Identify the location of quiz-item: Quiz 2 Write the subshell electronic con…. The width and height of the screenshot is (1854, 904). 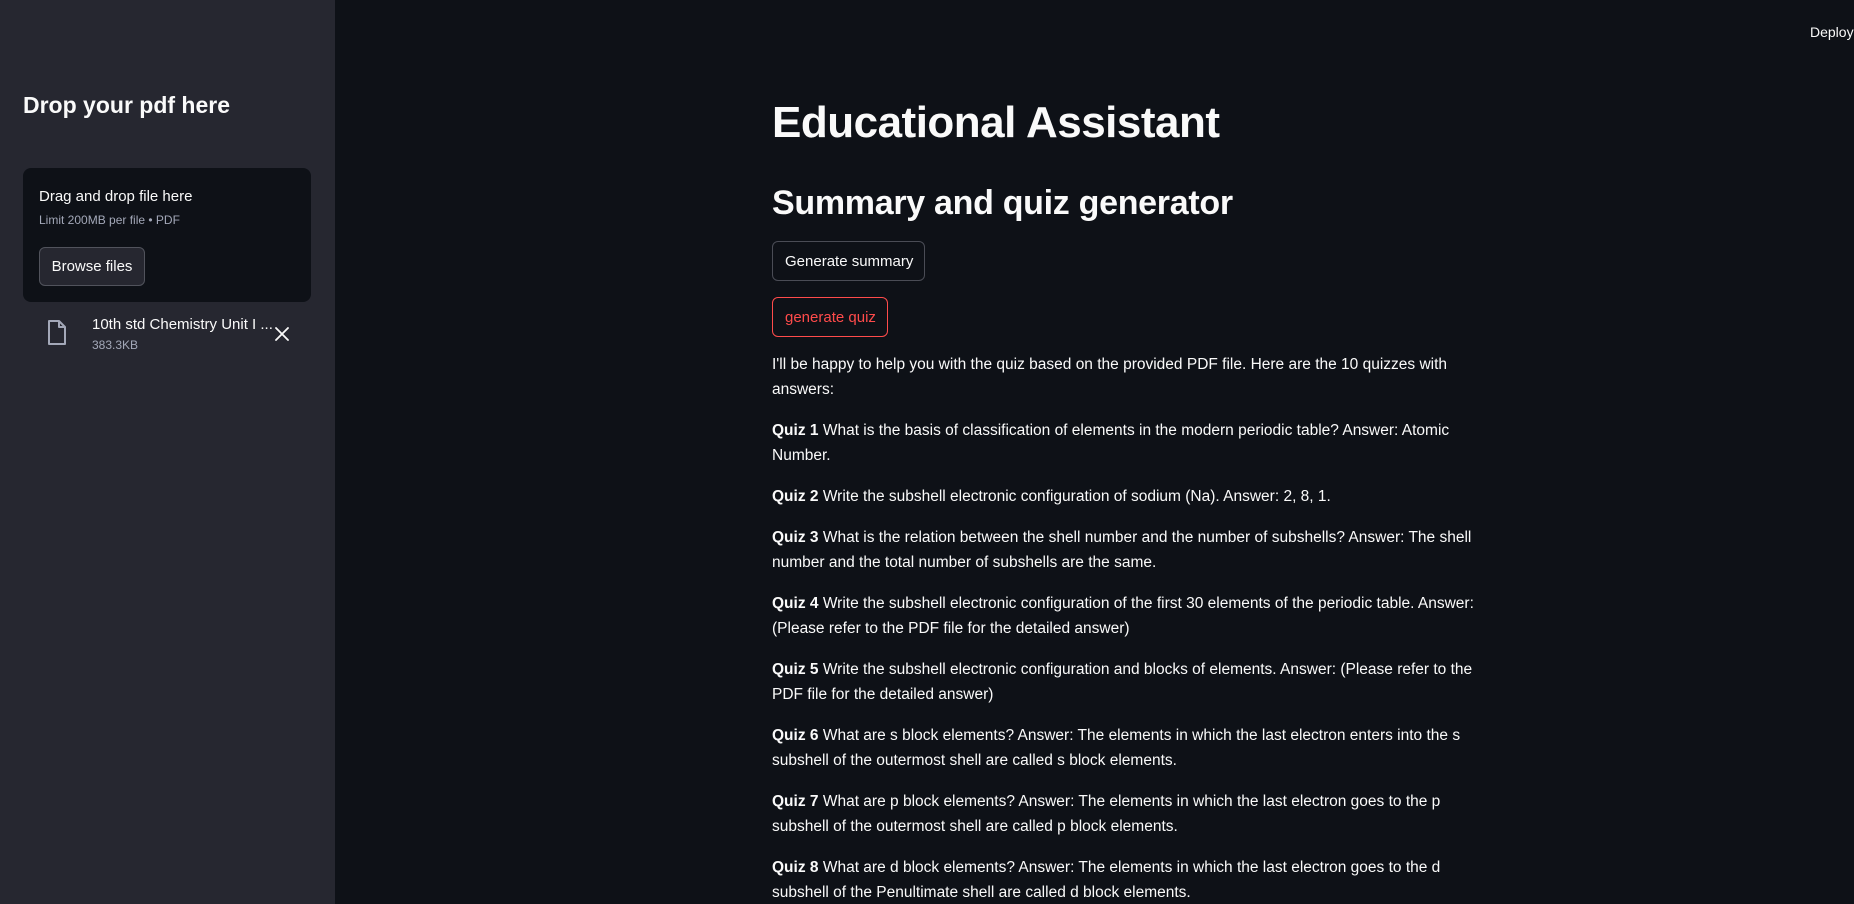
(1127, 496).